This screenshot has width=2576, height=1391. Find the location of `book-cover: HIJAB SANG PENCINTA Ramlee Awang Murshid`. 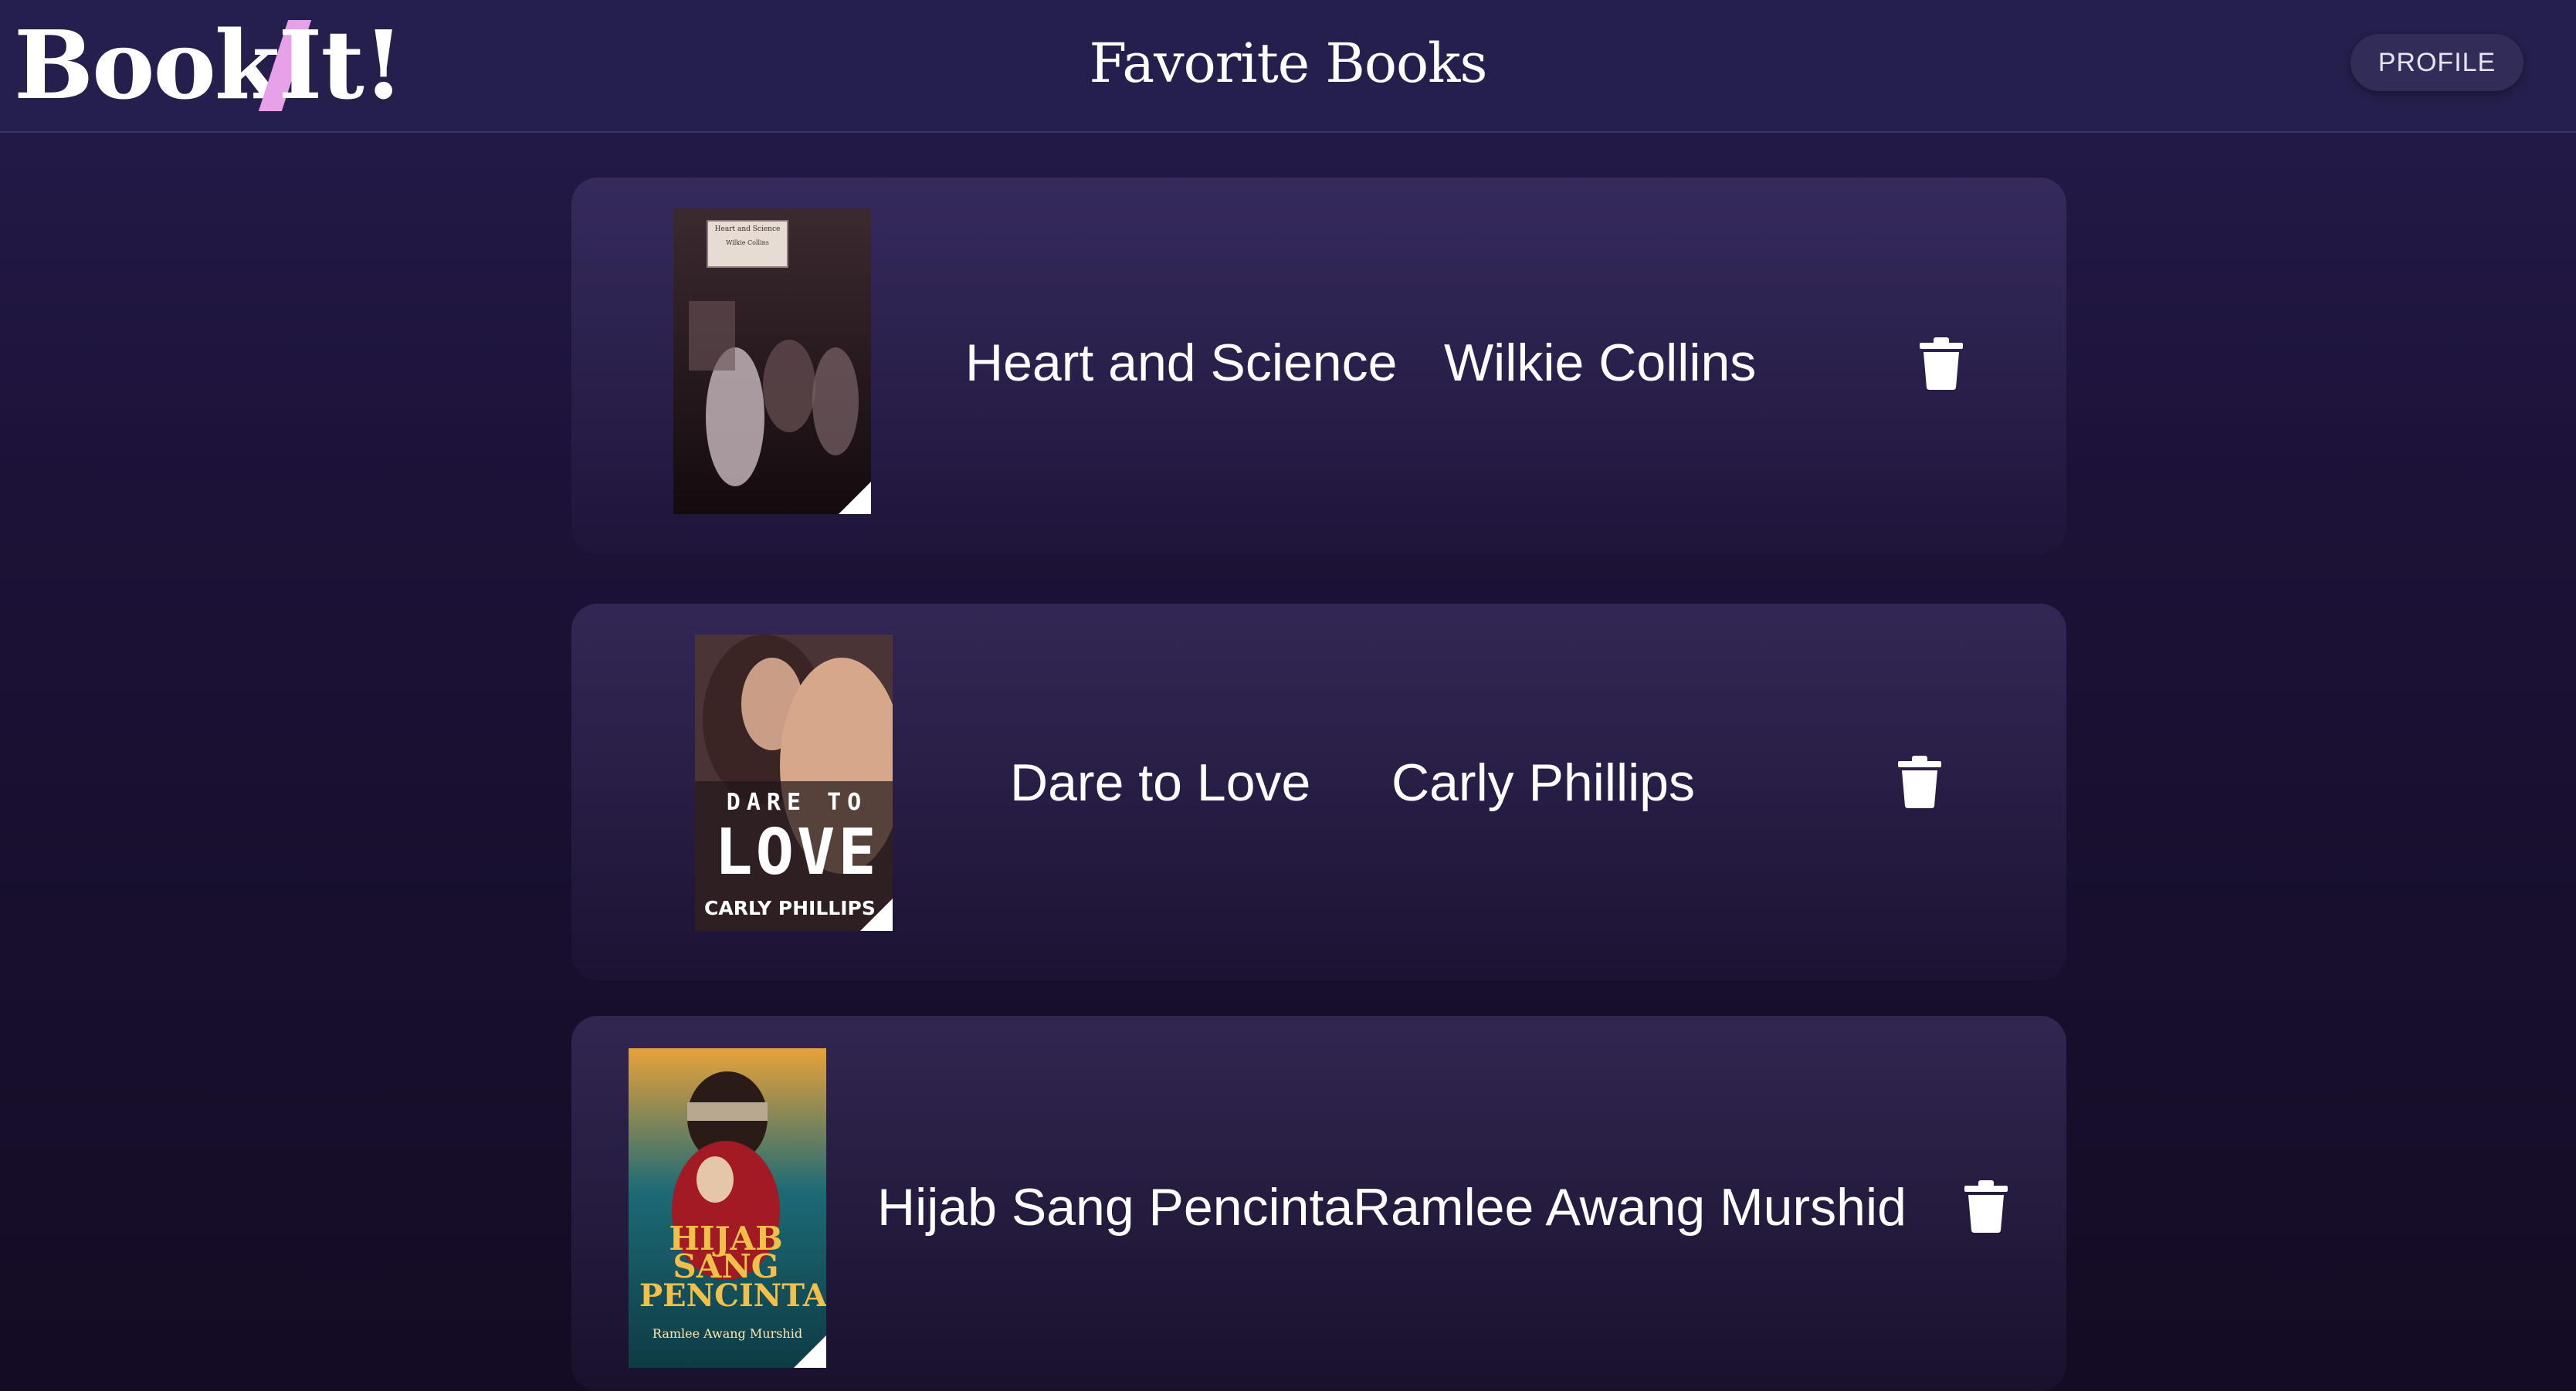

book-cover: HIJAB SANG PENCINTA Ramlee Awang Murshid is located at coordinates (727, 1208).